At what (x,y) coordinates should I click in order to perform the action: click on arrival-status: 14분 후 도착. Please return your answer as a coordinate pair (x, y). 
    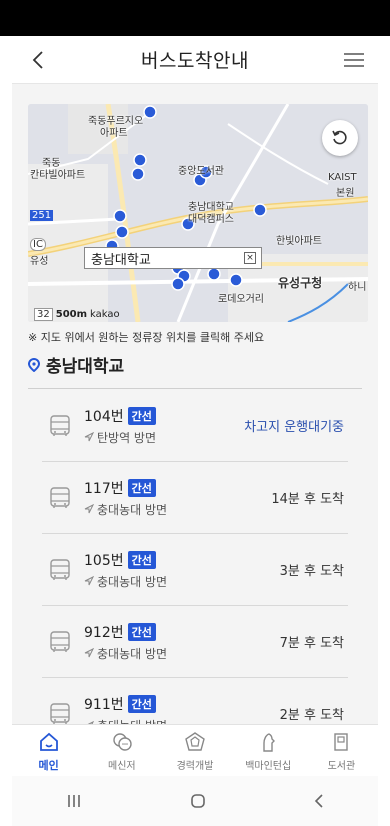
    Looking at the image, I should click on (307, 499).